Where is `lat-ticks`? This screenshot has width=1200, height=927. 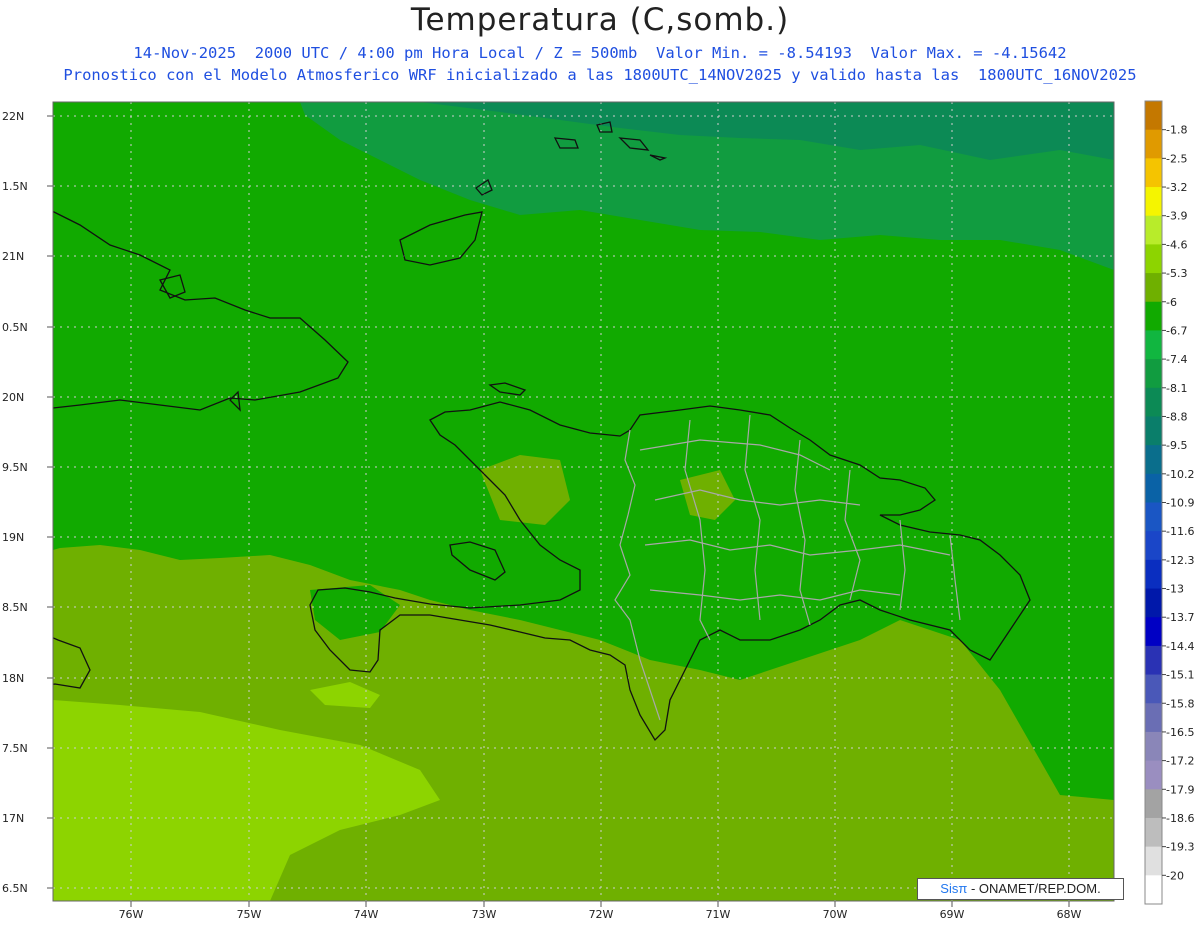 lat-ticks is located at coordinates (50, 502).